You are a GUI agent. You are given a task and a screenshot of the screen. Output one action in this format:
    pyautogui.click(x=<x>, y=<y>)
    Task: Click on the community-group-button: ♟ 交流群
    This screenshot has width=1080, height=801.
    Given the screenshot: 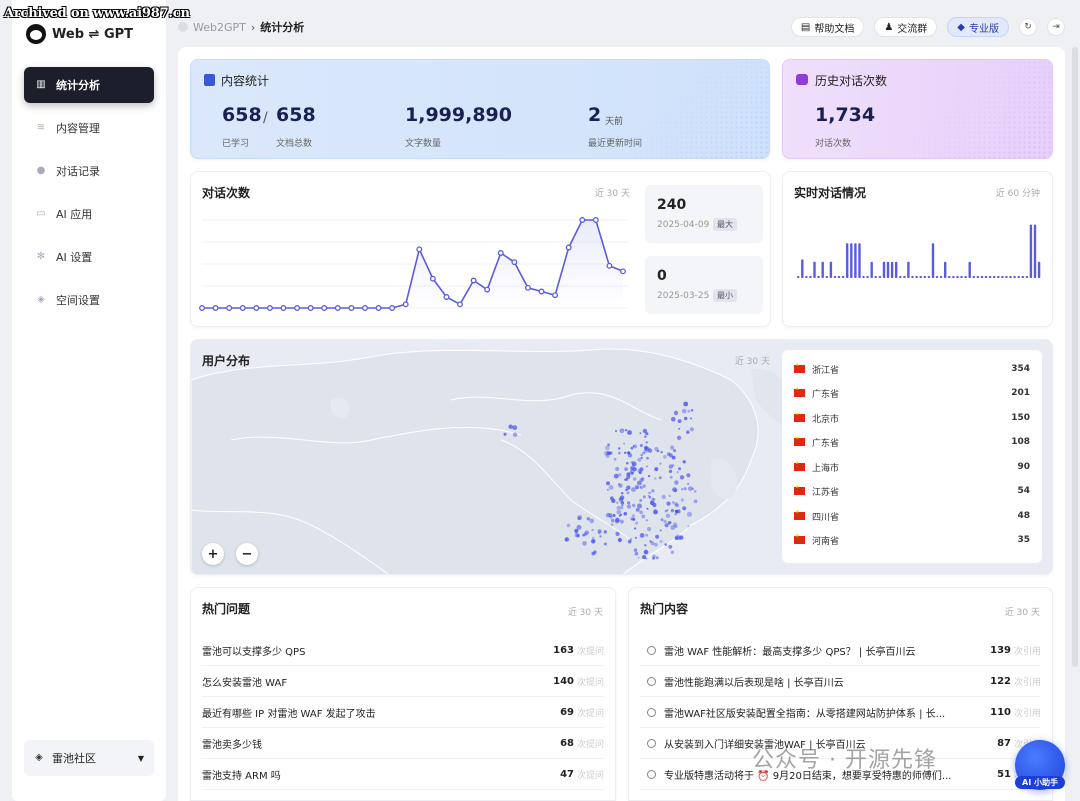 What is the action you would take?
    pyautogui.click(x=906, y=27)
    